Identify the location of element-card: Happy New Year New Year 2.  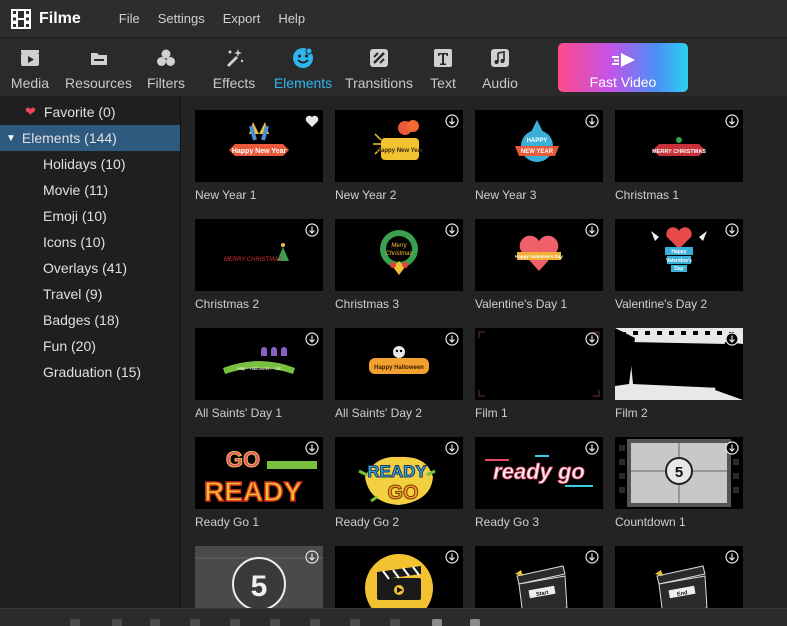
(399, 156).